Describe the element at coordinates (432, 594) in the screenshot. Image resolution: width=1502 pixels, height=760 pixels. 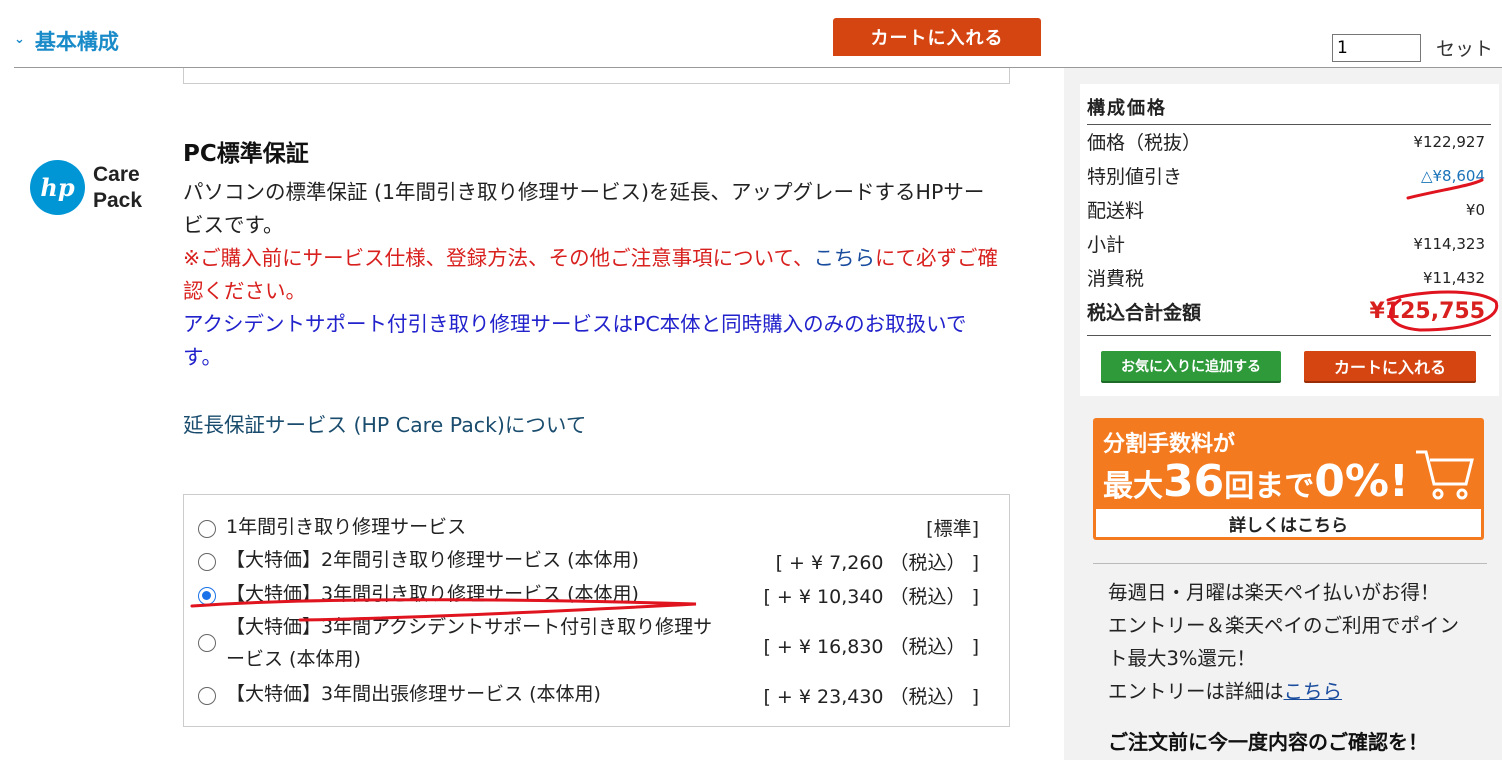
I see `option-label: 【大特価】3年間引き取り修理サービス (本体用)` at that location.